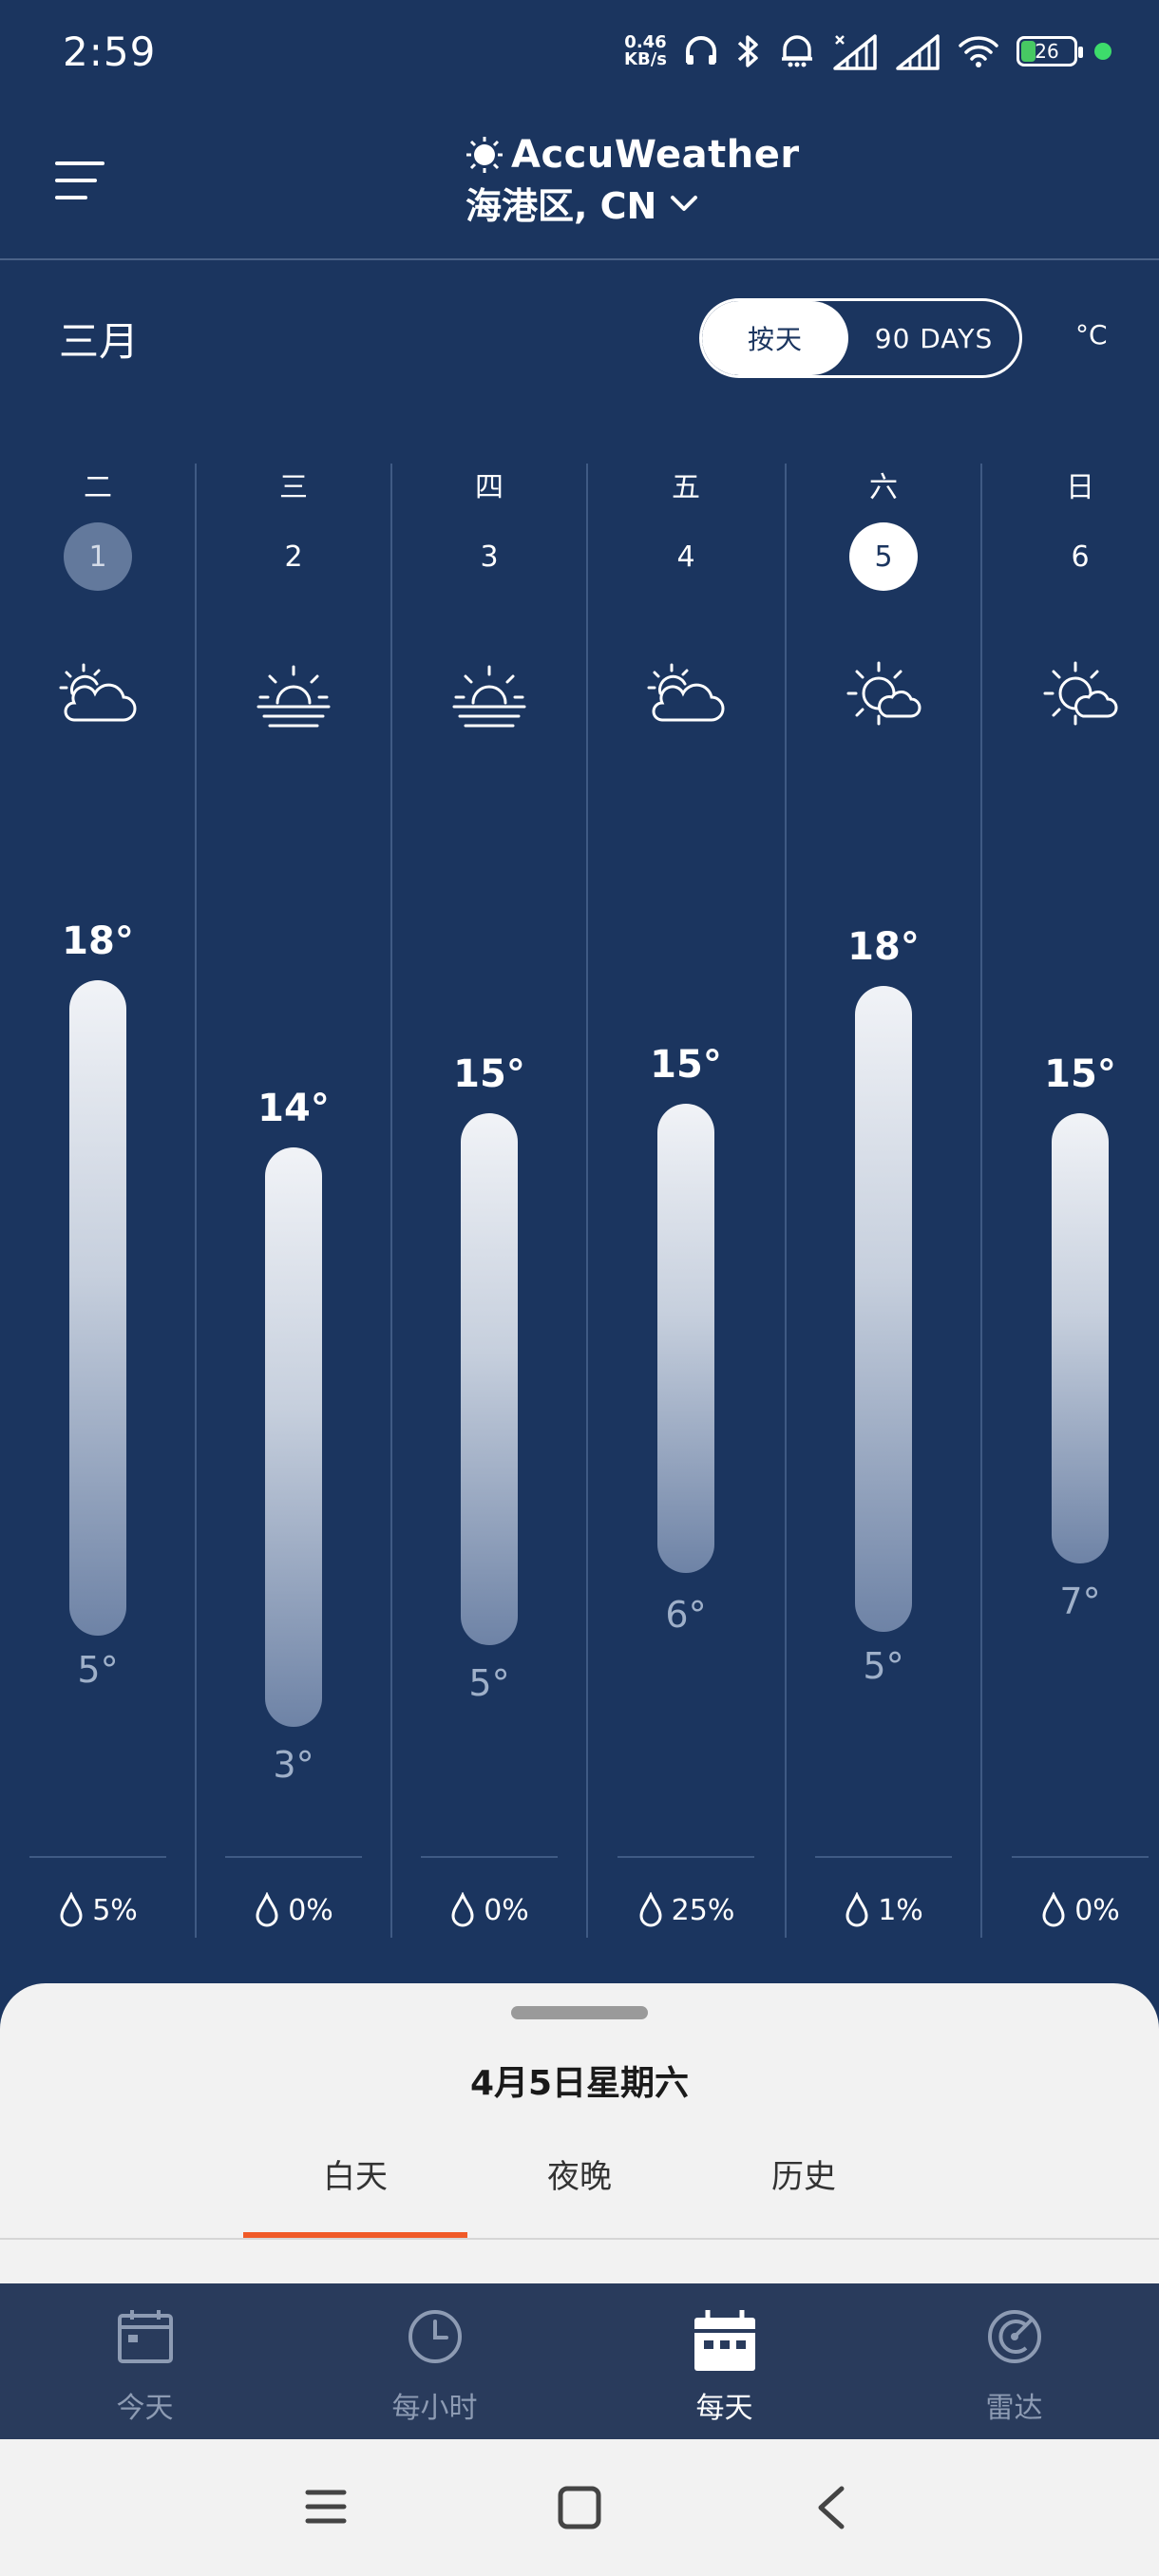 This screenshot has height=2576, width=1159. Describe the element at coordinates (579, 2012) in the screenshot. I see `sheet-drag-handle` at that location.